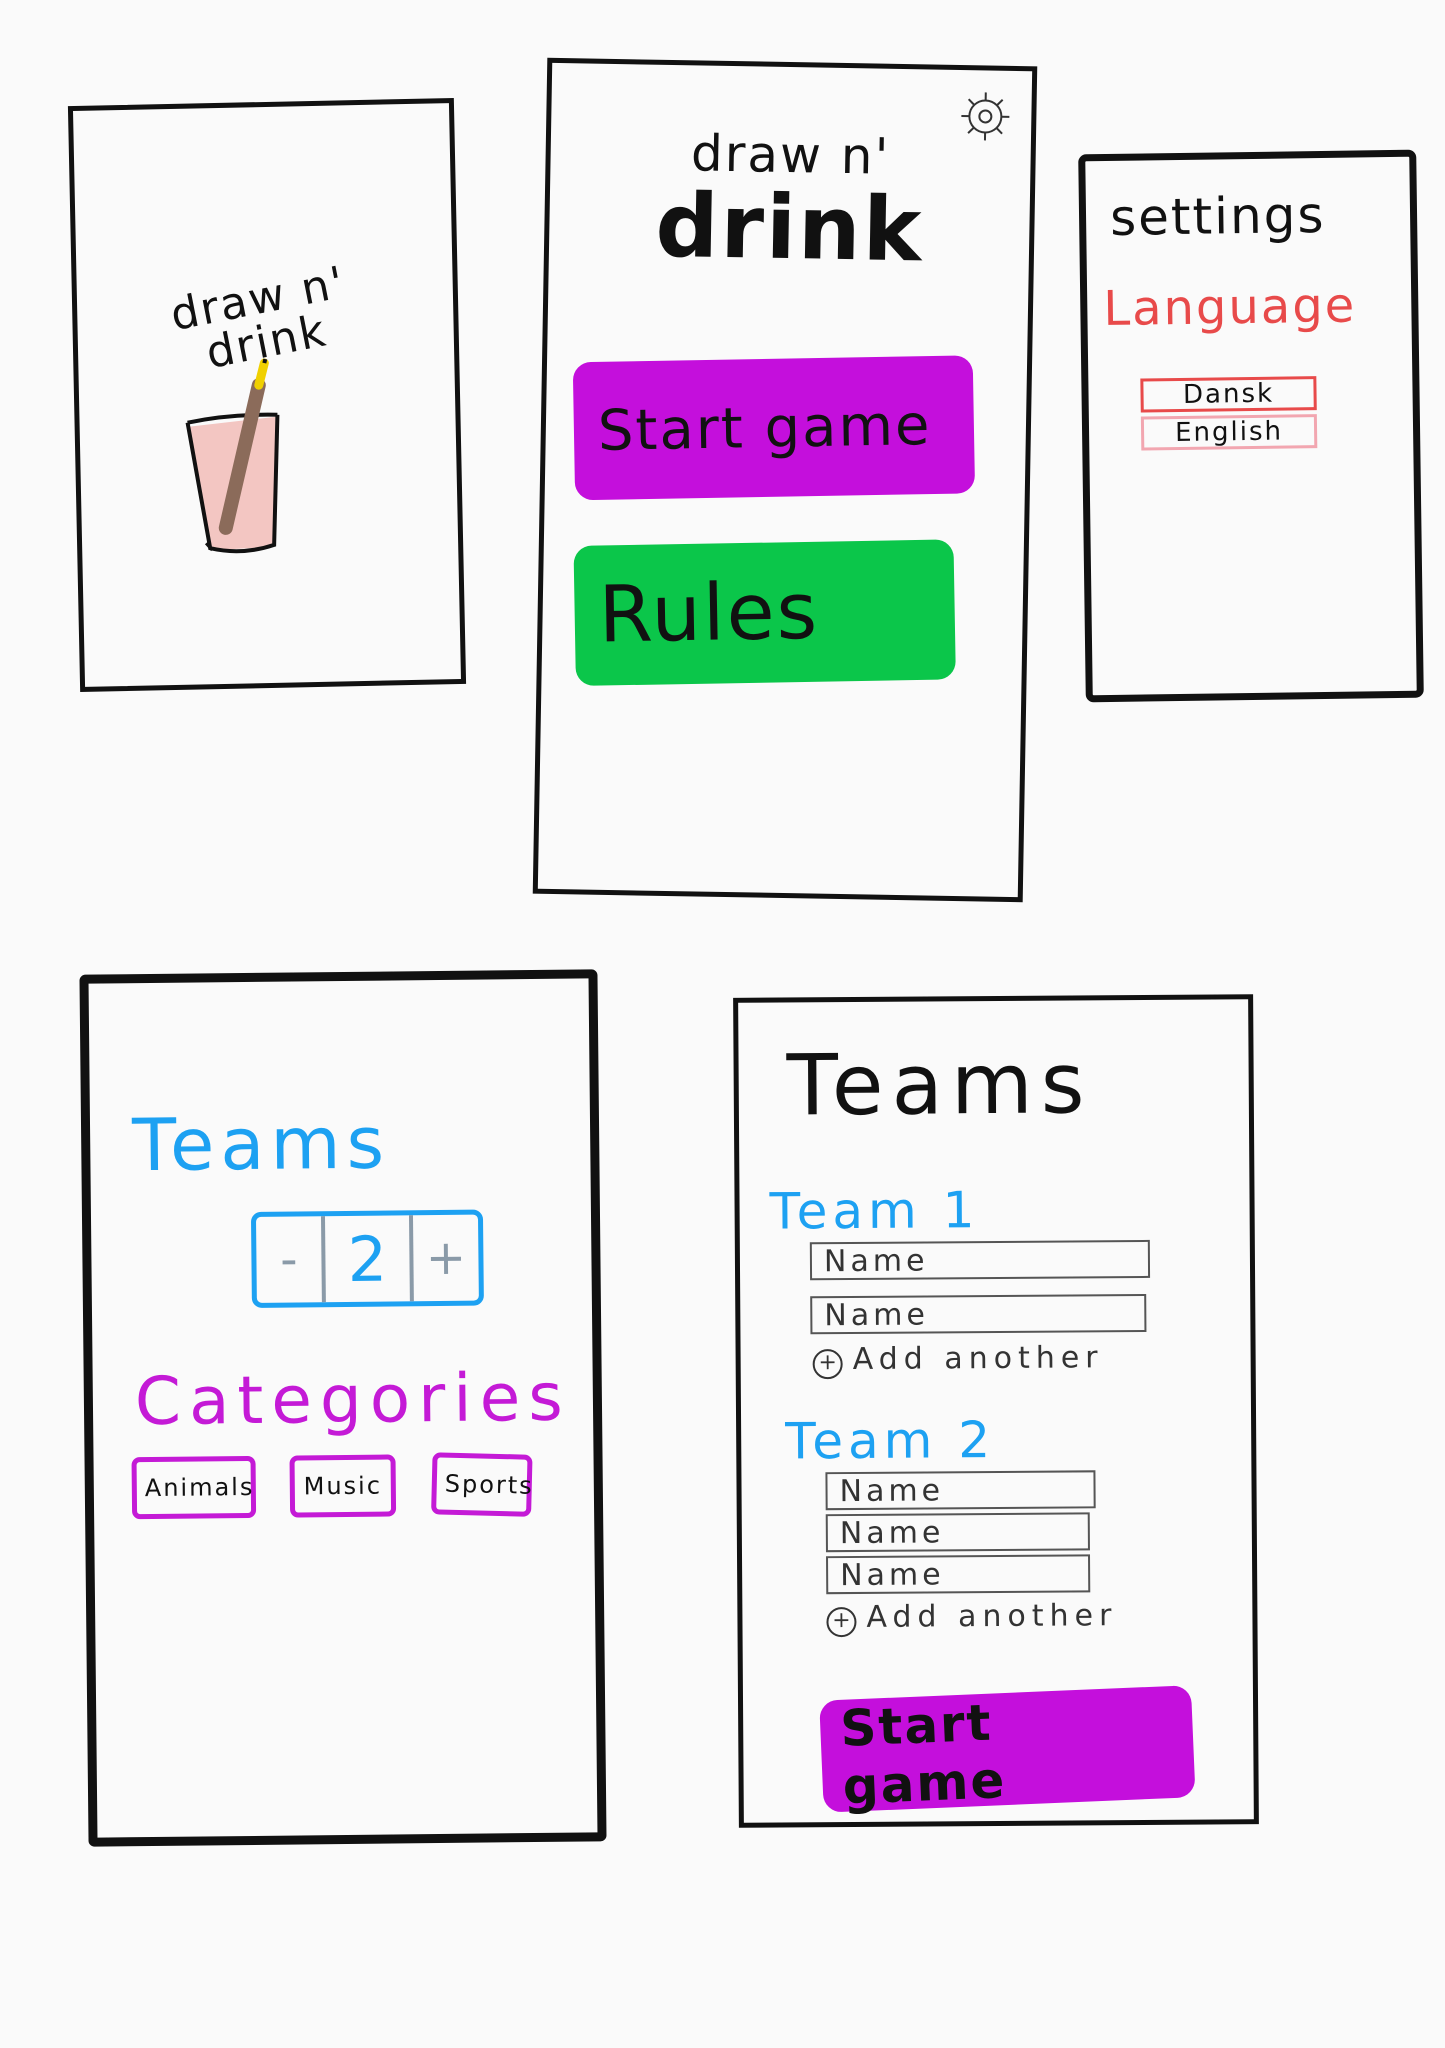 The width and height of the screenshot is (1445, 2048). What do you see at coordinates (1007, 1750) in the screenshot?
I see `start-game-button-teams: Start game` at bounding box center [1007, 1750].